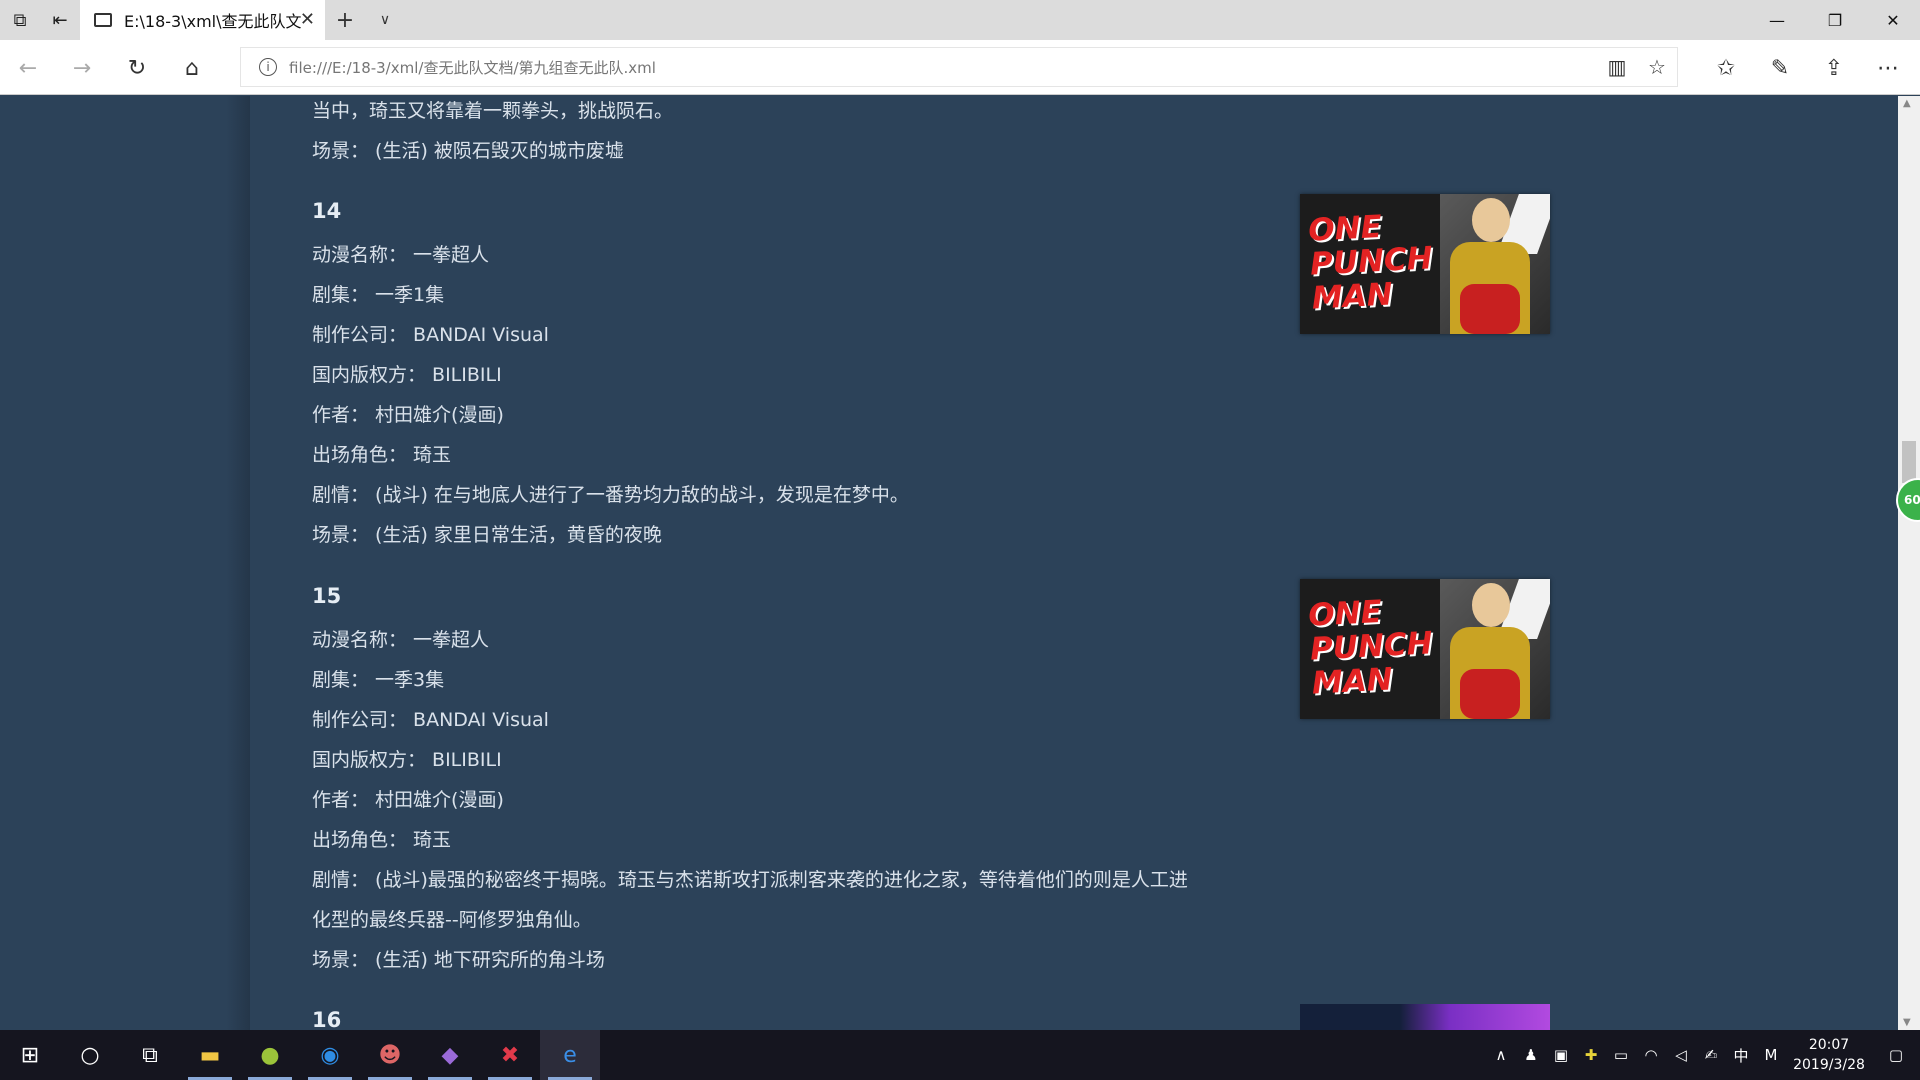 This screenshot has height=1080, width=1920. I want to click on plot: 剧情： (战斗) 在与地底人进行了一番势均力敌的战斗，发现是在梦中。, so click(610, 495).